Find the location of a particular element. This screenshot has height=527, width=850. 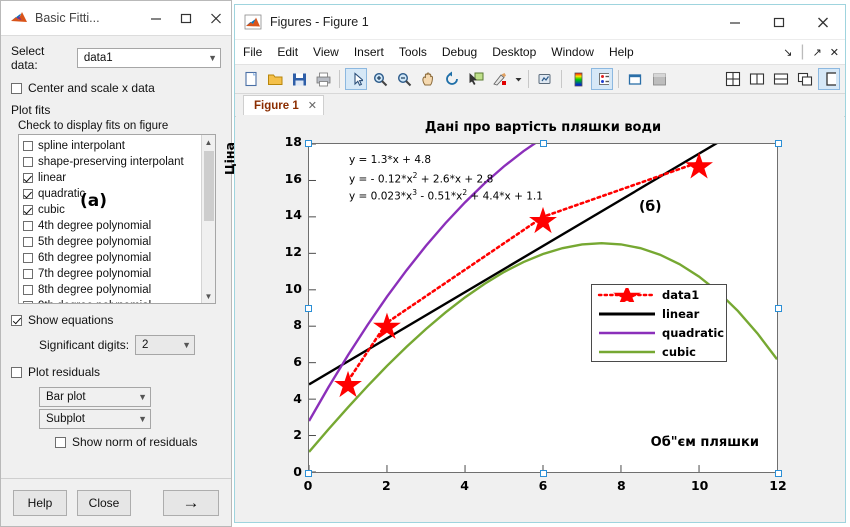

link-plot-icon is located at coordinates (545, 79).